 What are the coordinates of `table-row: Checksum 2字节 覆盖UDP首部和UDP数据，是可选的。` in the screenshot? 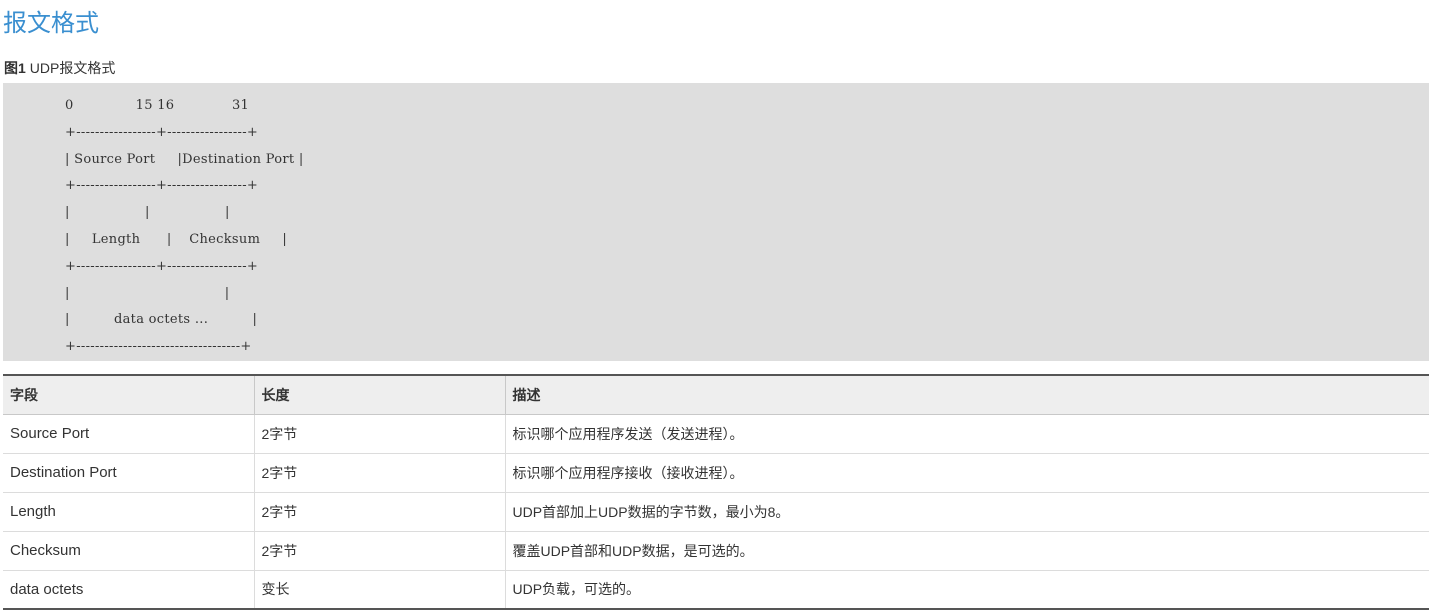 It's located at (716, 551).